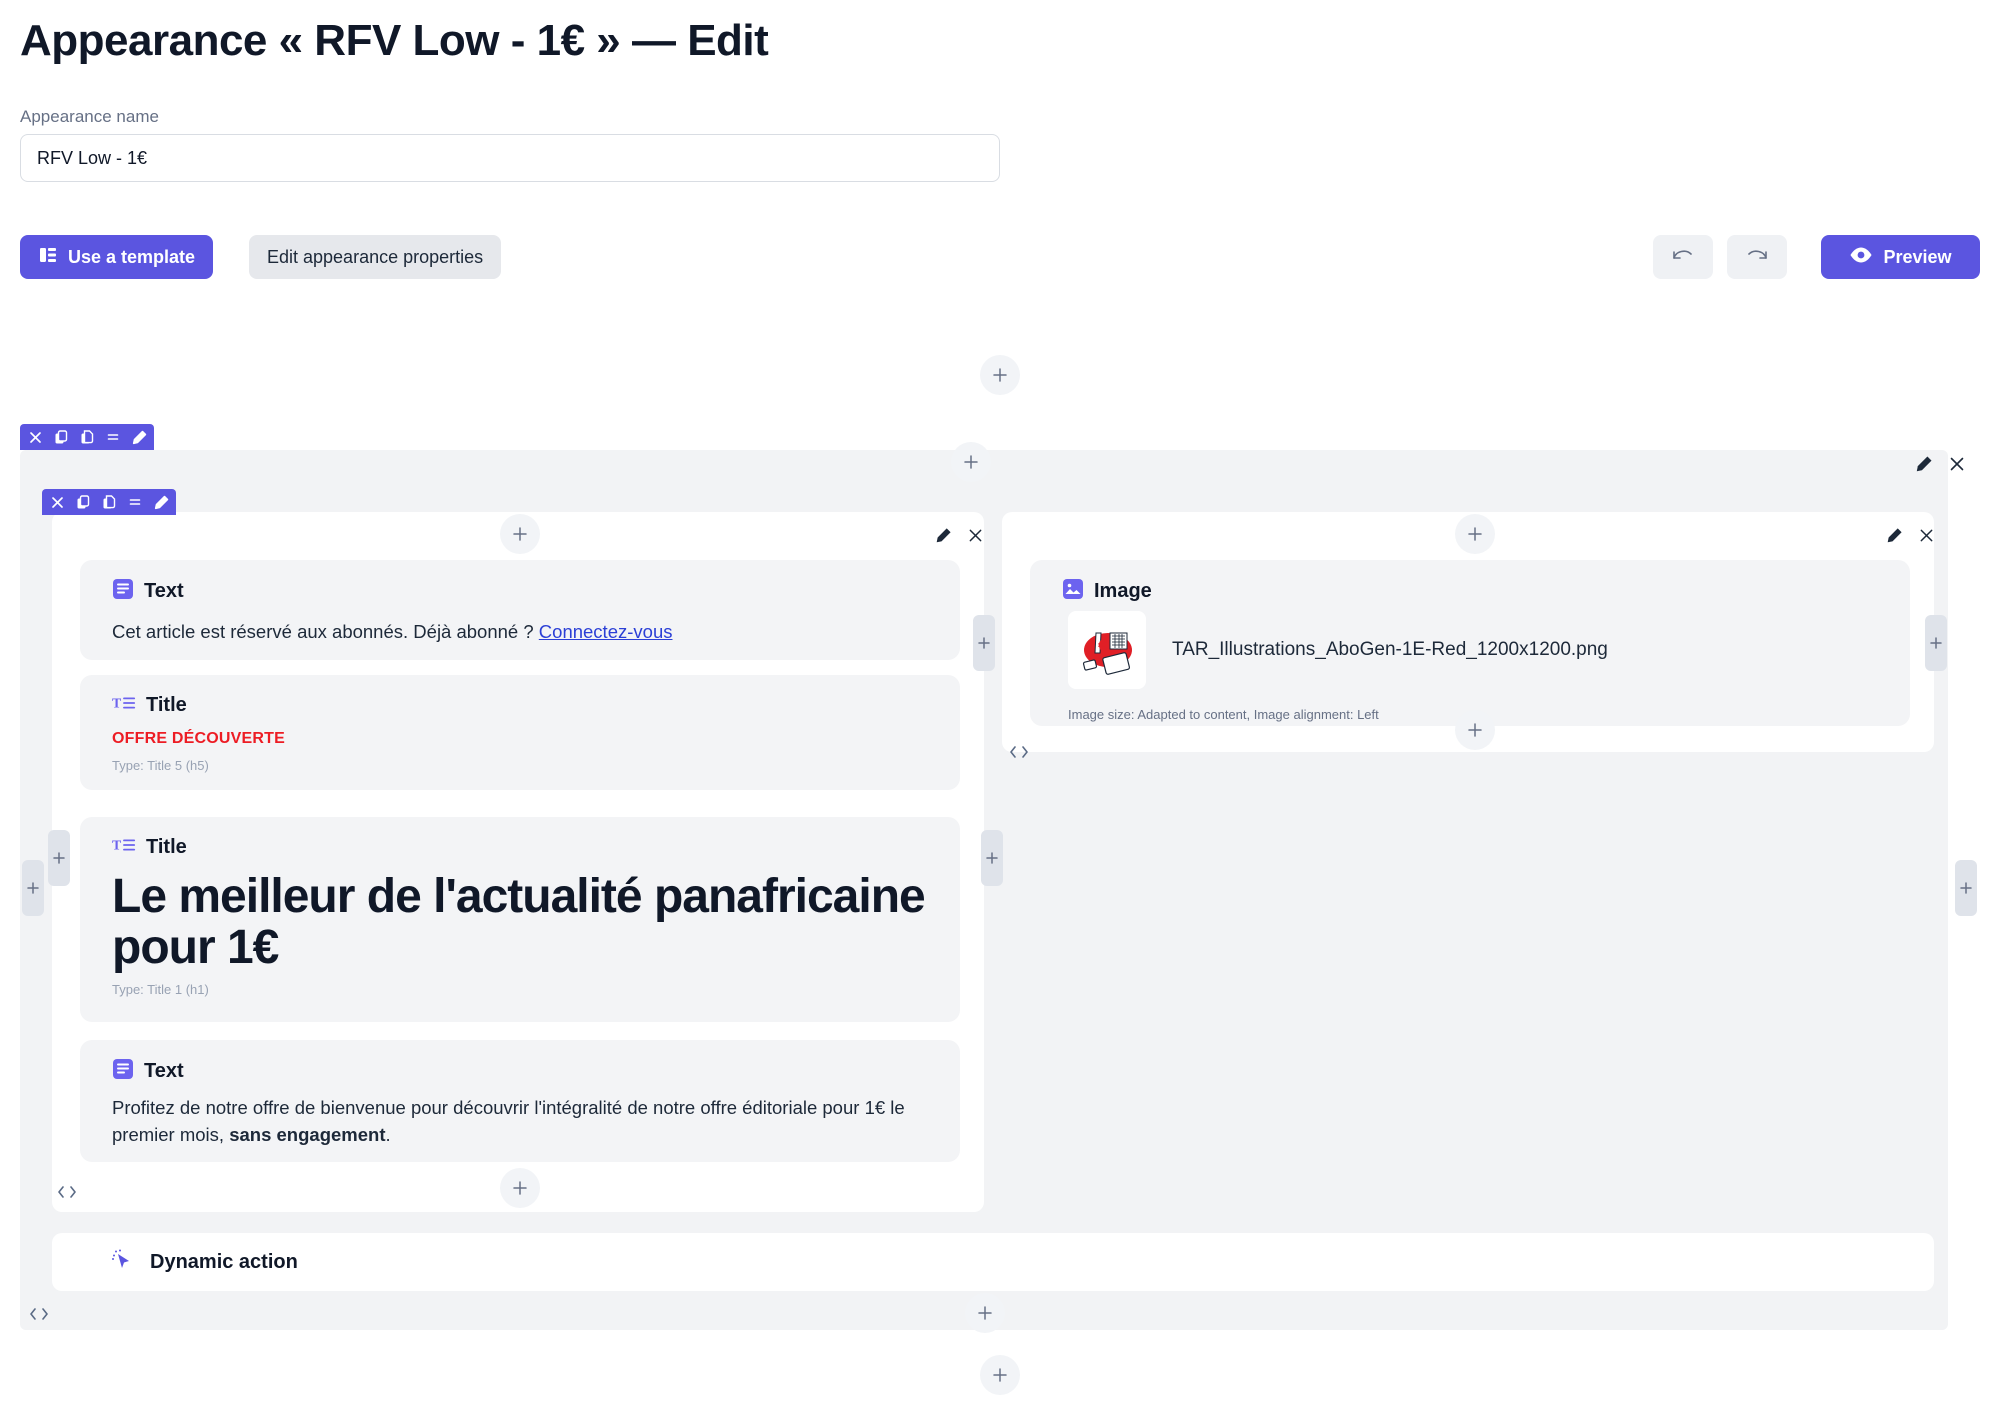 This screenshot has height=1412, width=2000. Describe the element at coordinates (33, 888) in the screenshot. I see `add-column-outer-left-button` at that location.